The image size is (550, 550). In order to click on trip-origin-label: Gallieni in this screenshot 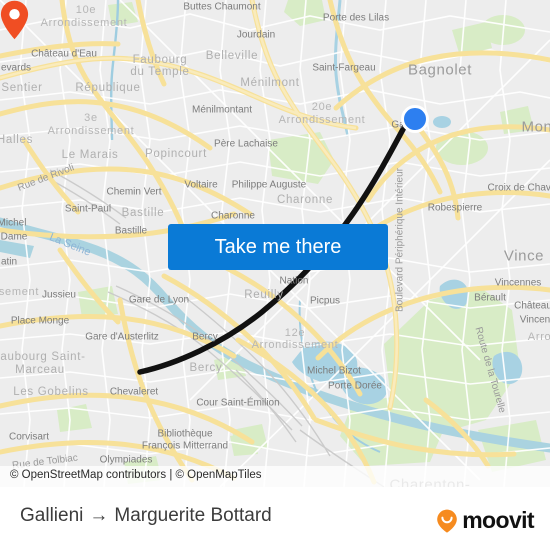, I will do `click(52, 515)`.